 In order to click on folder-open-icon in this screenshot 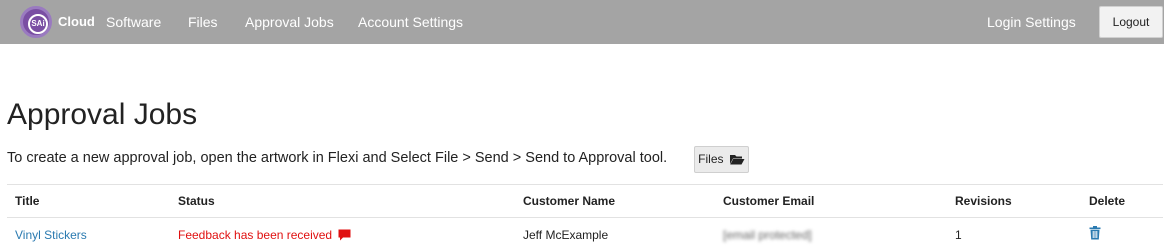, I will do `click(737, 160)`.